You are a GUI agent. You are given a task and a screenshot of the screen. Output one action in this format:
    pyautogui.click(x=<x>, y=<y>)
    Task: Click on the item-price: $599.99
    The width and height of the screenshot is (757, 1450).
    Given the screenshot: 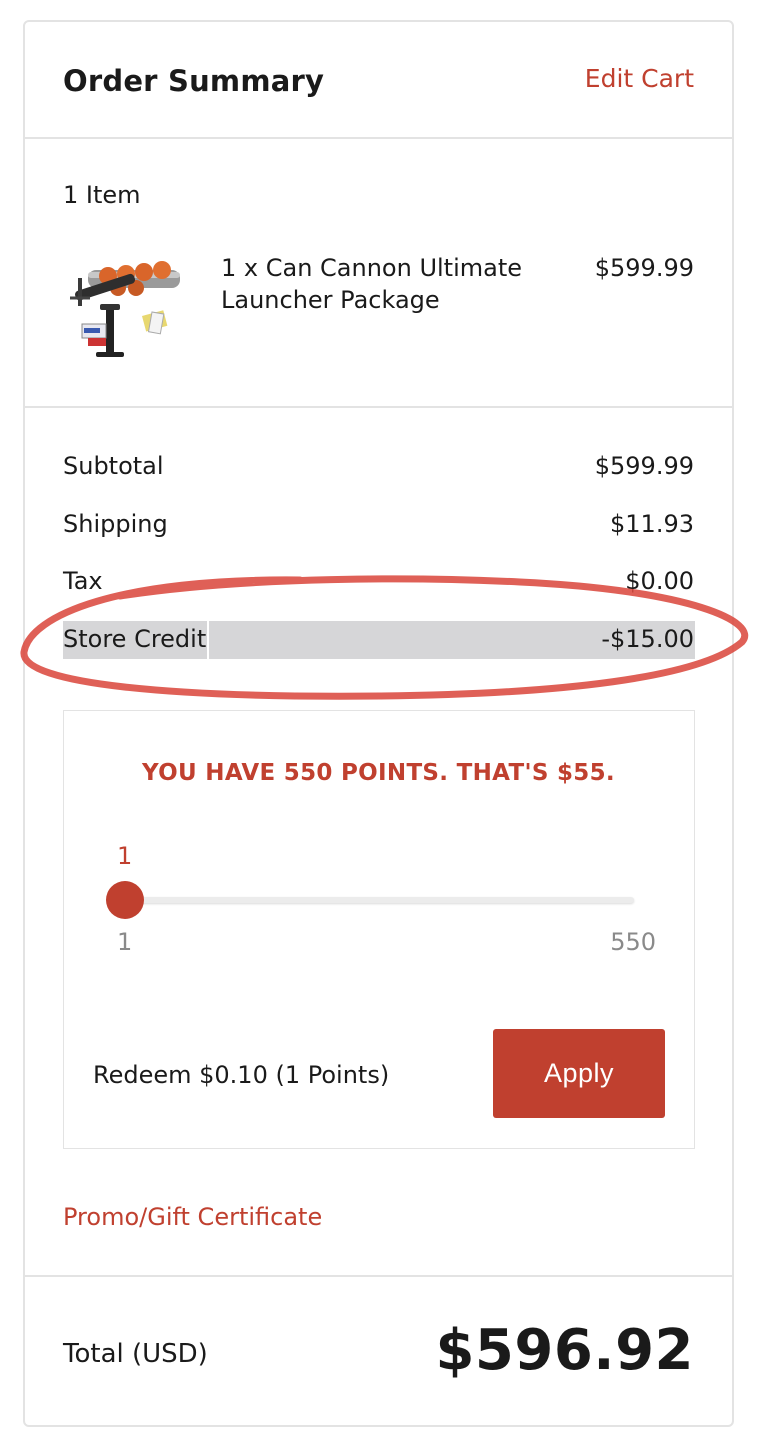 What is the action you would take?
    pyautogui.click(x=644, y=268)
    